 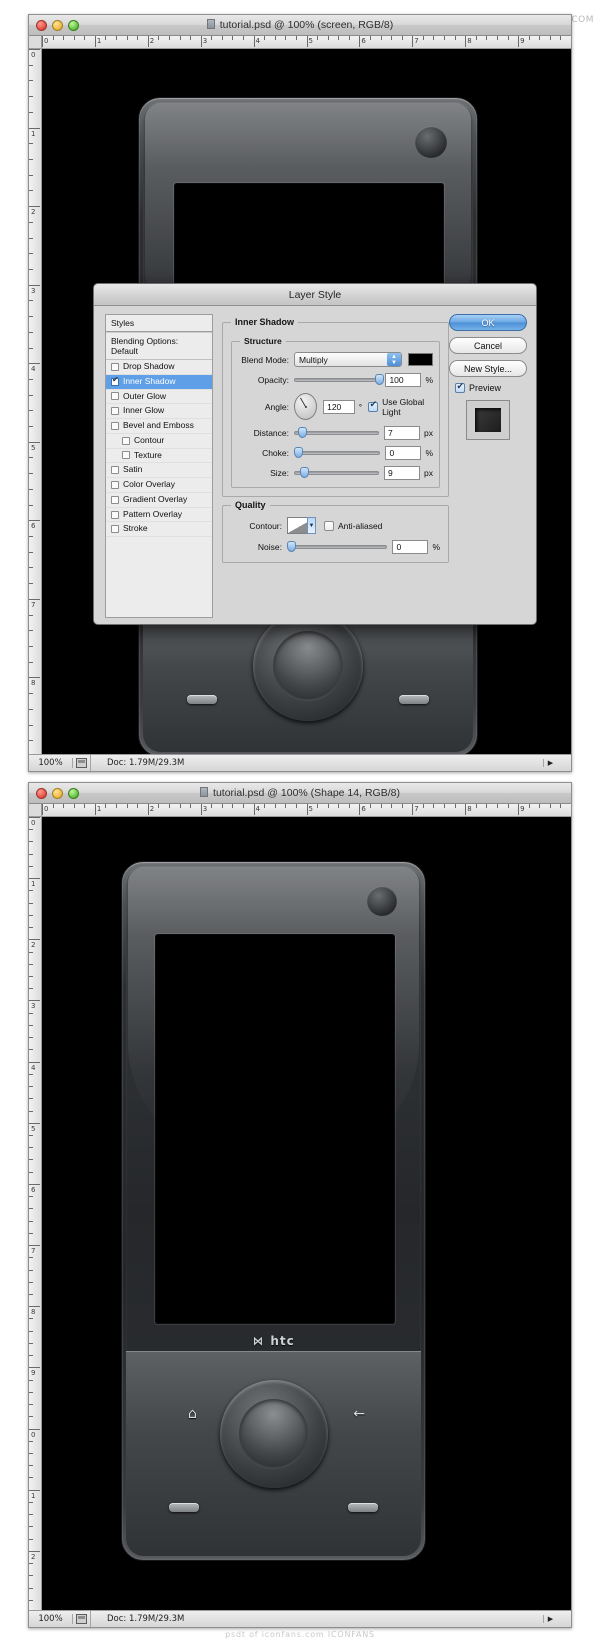 What do you see at coordinates (400, 407) in the screenshot?
I see `use-global-light-row: Use Global Light` at bounding box center [400, 407].